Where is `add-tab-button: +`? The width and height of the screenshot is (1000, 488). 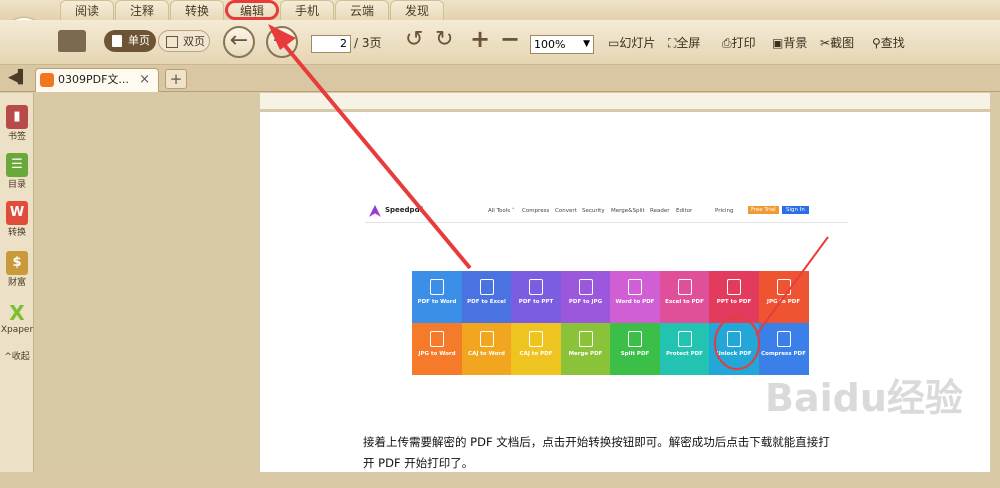 add-tab-button: + is located at coordinates (176, 79).